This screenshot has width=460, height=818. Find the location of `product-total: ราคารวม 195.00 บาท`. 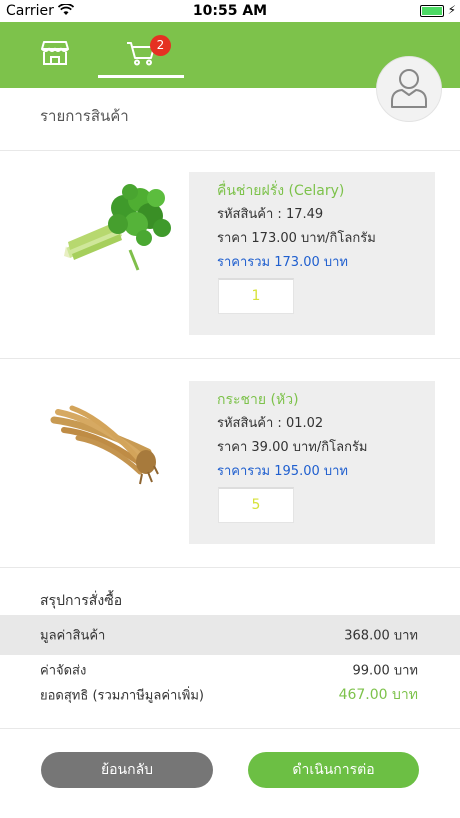

product-total: ราคารวม 195.00 บาท is located at coordinates (283, 471).